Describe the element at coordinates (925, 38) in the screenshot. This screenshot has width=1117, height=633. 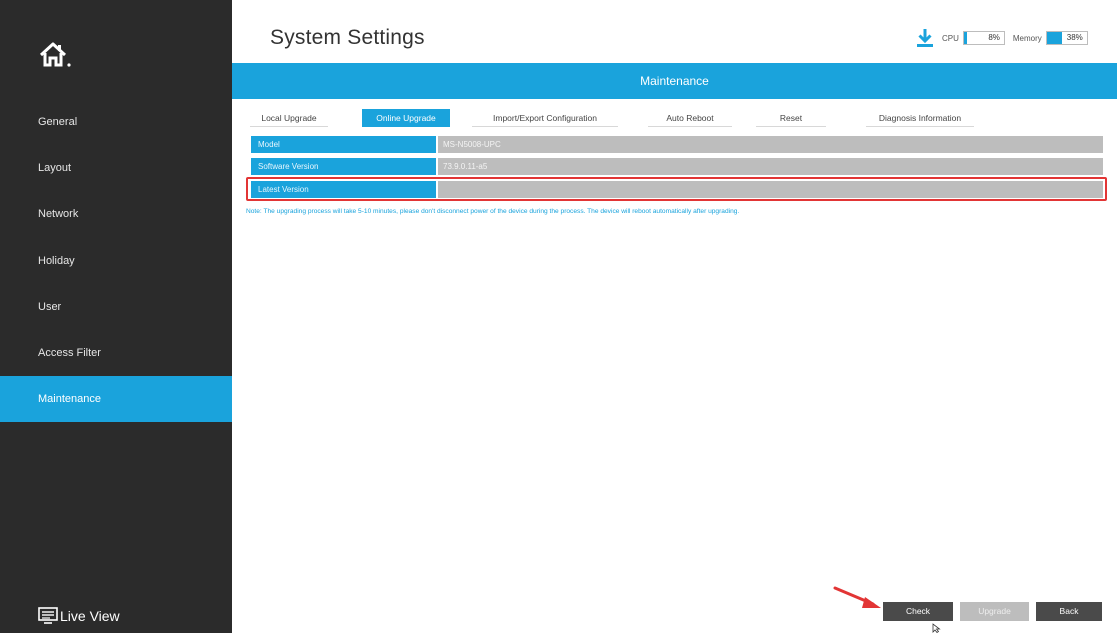
I see `download-icon` at that location.